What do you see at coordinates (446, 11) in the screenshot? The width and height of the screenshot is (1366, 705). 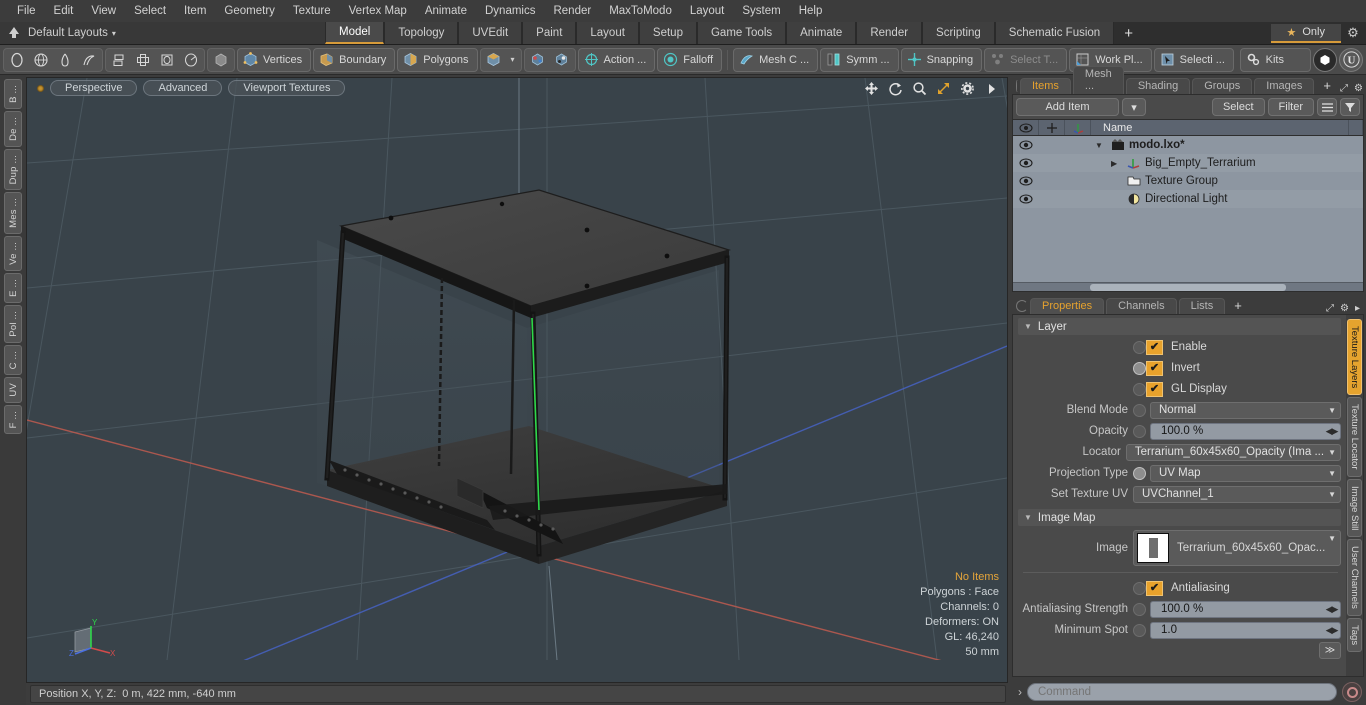 I see `menu-item-animate: Animate` at bounding box center [446, 11].